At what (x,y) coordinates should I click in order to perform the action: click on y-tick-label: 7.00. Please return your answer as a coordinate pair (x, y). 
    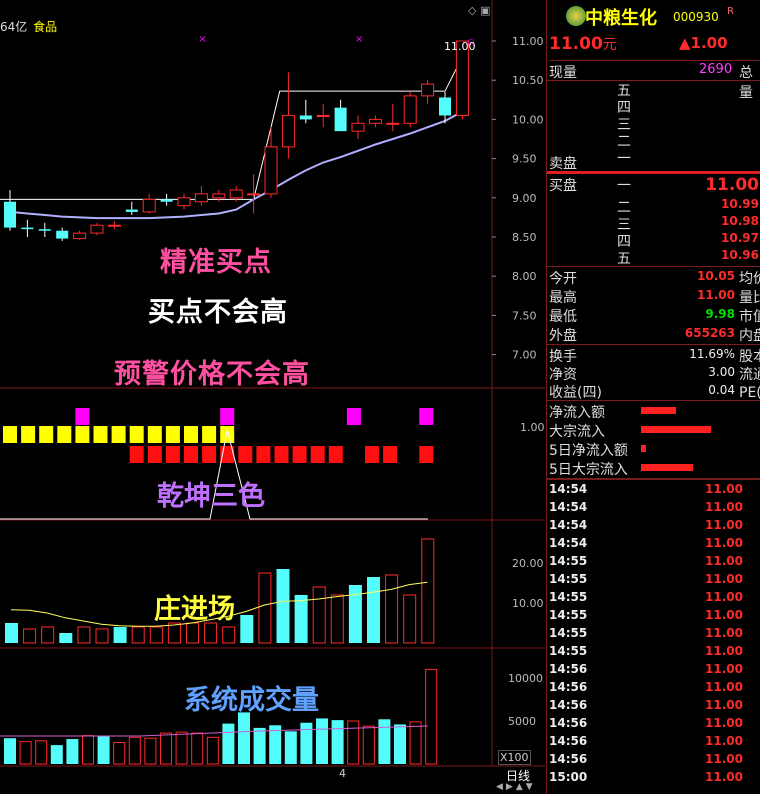
    Looking at the image, I should click on (524, 355).